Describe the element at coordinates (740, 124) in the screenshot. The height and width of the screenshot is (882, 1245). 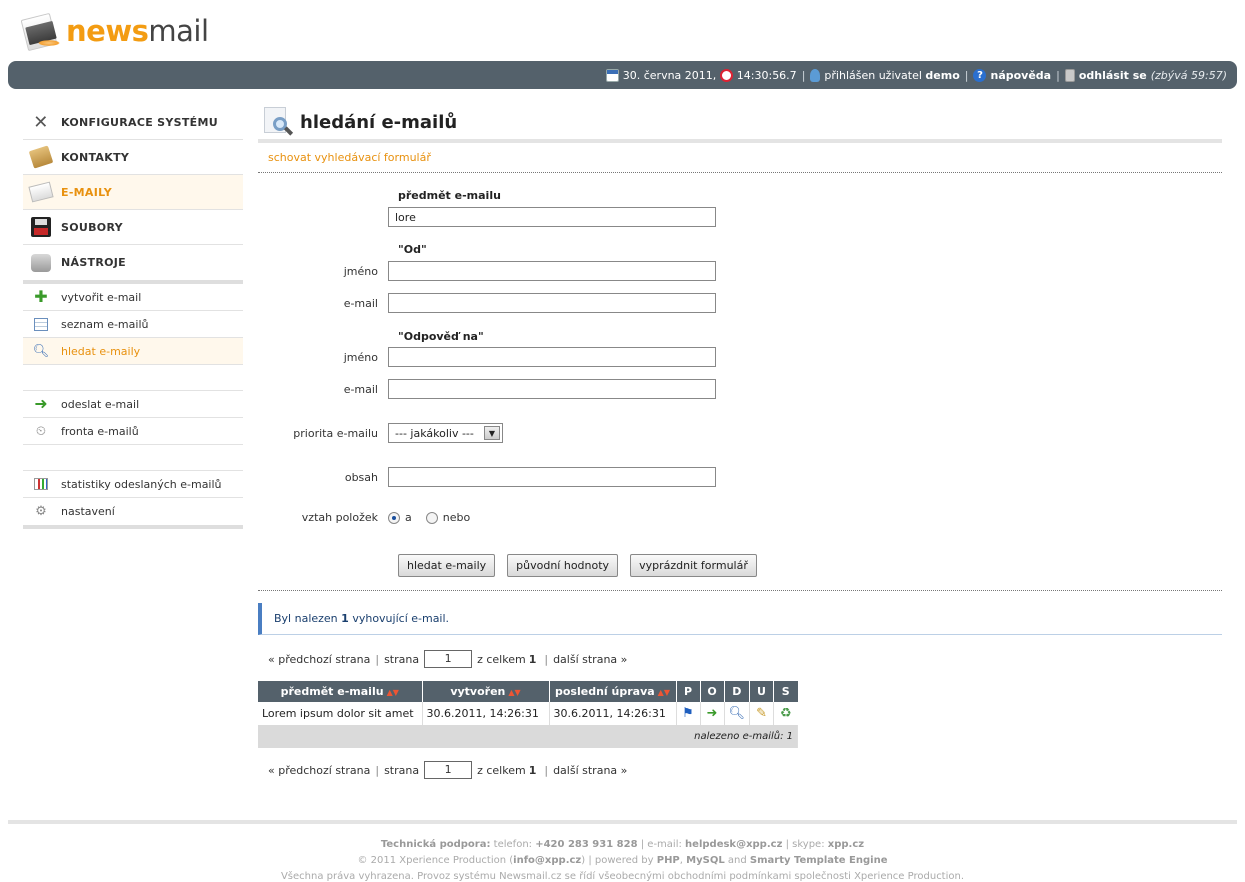
I see `page-header: hledání e-mailů` at that location.